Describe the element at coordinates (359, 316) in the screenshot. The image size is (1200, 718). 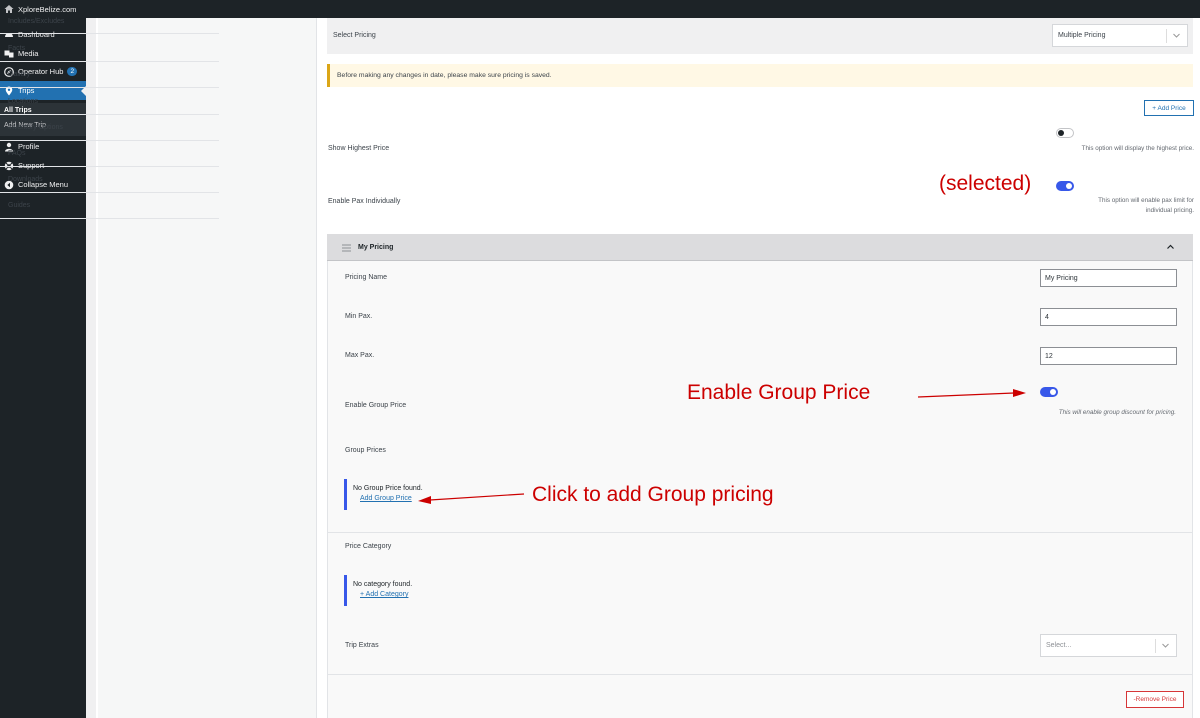
I see `min-pax-label: Min Pax.` at that location.